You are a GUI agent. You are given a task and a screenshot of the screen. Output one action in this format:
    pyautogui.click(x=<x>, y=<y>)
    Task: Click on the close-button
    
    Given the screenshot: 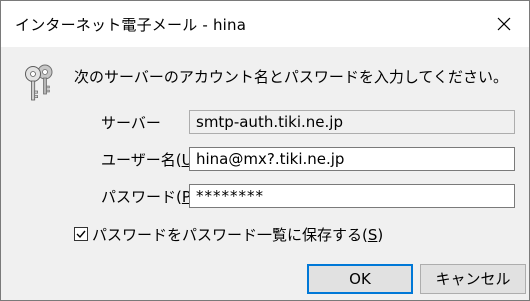 What is the action you would take?
    pyautogui.click(x=504, y=24)
    